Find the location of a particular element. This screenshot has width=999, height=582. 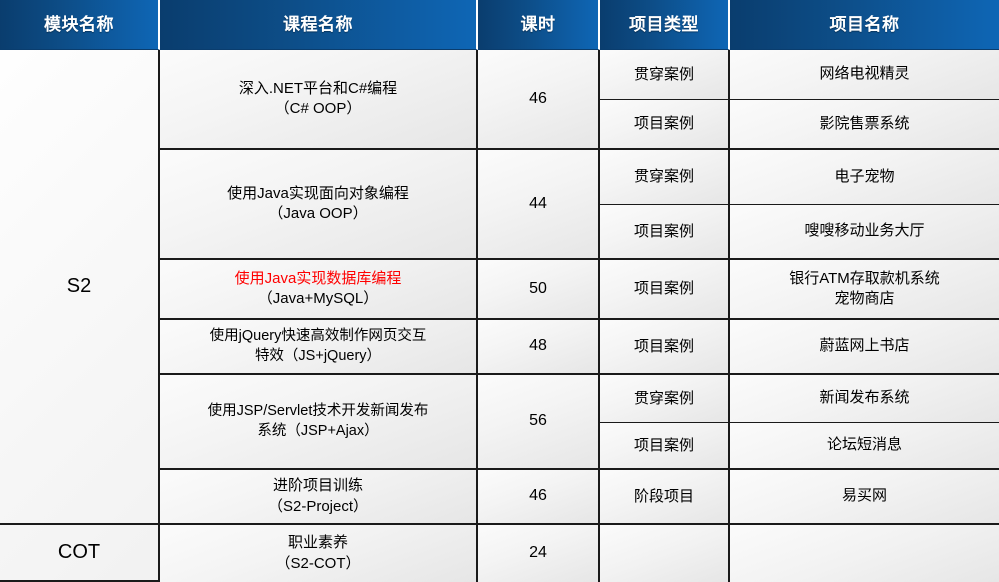

project-name-cell: 蔚蓝网上书店 is located at coordinates (864, 347).